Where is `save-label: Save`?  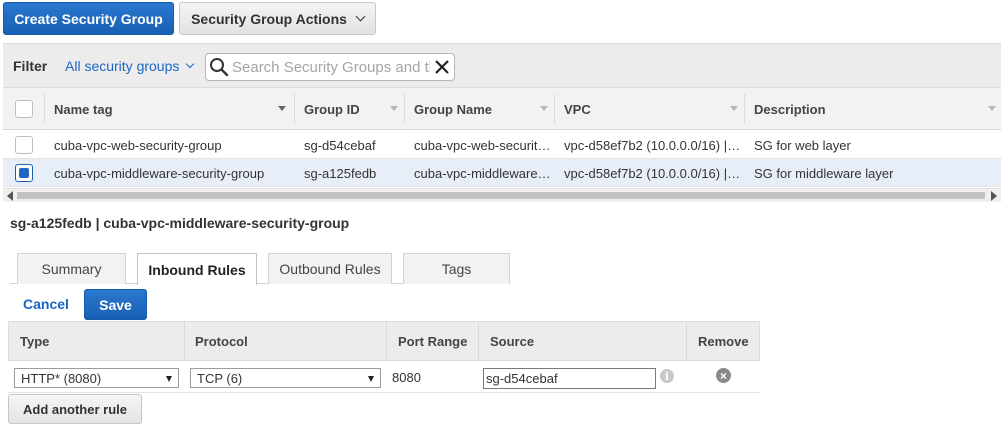 save-label: Save is located at coordinates (115, 304).